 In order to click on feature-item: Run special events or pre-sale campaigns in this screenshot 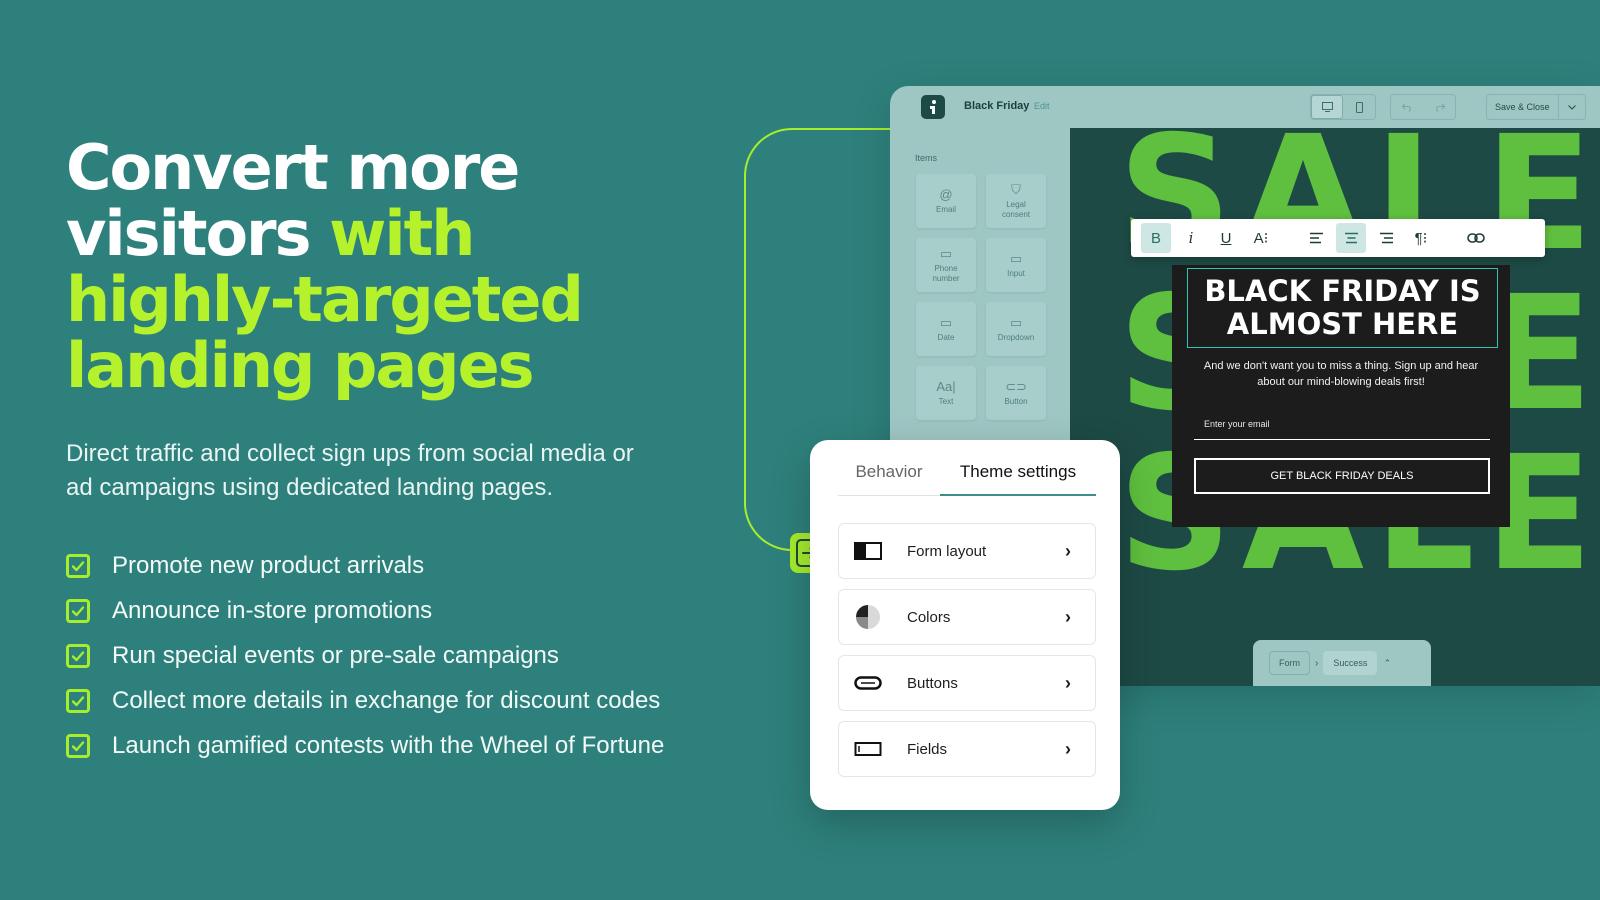, I will do `click(386, 655)`.